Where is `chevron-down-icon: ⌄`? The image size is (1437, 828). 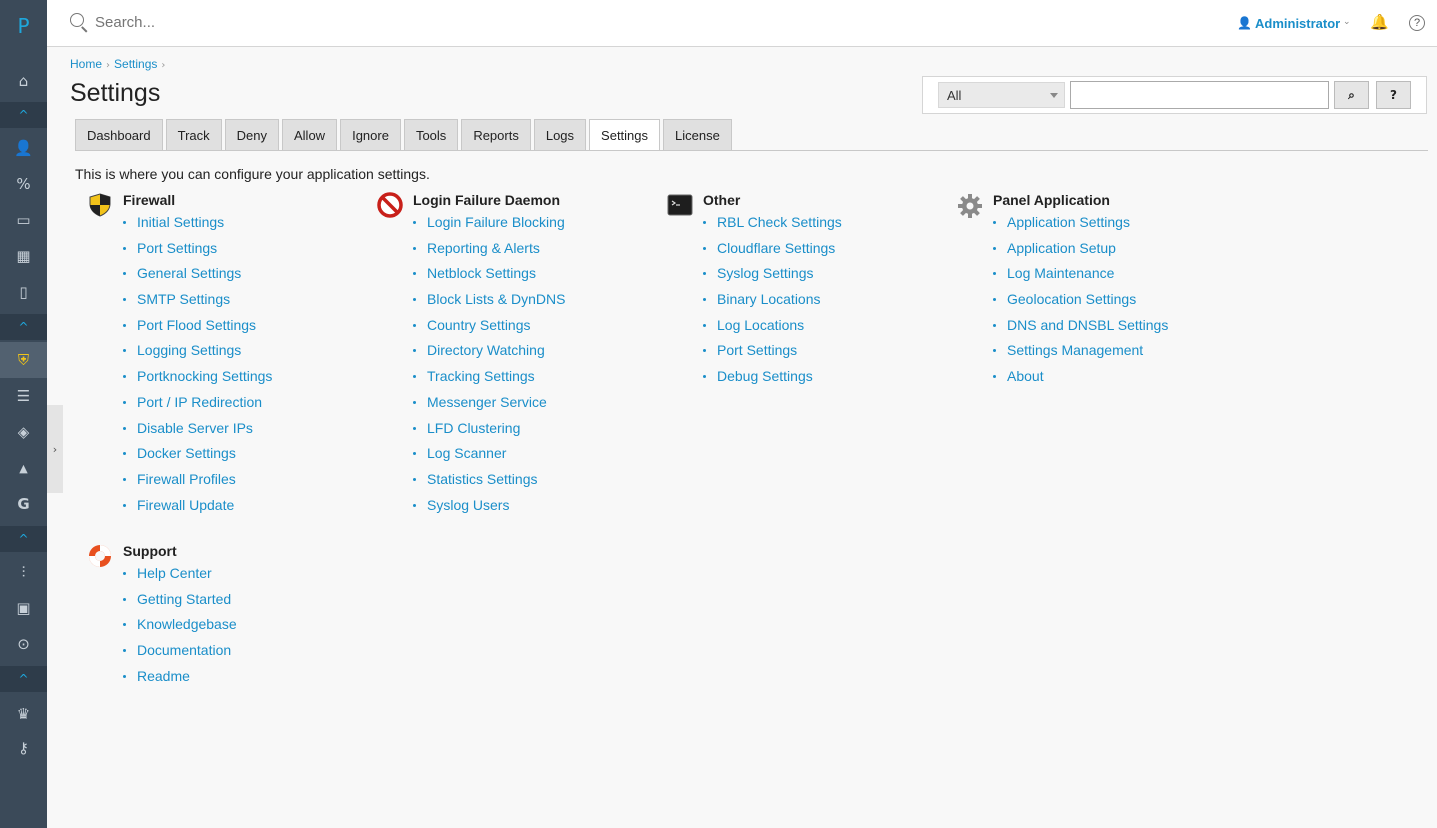 chevron-down-icon: ⌄ is located at coordinates (1347, 22).